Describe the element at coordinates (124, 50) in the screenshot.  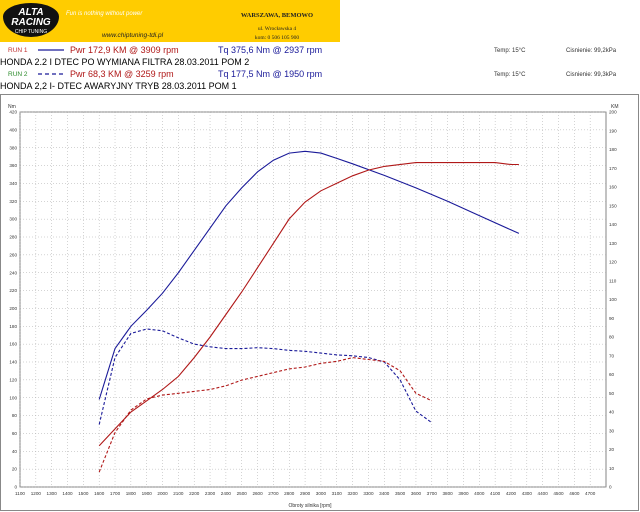
I see `run1-power: Pwr 172,9 KM @ 3909 rpm` at that location.